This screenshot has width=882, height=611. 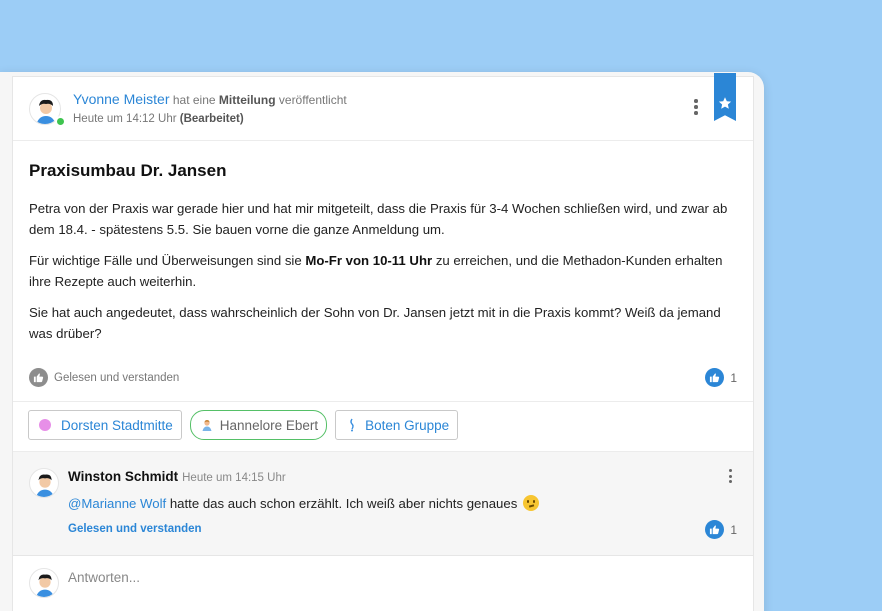 What do you see at coordinates (211, 119) in the screenshot?
I see `edited-label: (Bearbeitet)` at bounding box center [211, 119].